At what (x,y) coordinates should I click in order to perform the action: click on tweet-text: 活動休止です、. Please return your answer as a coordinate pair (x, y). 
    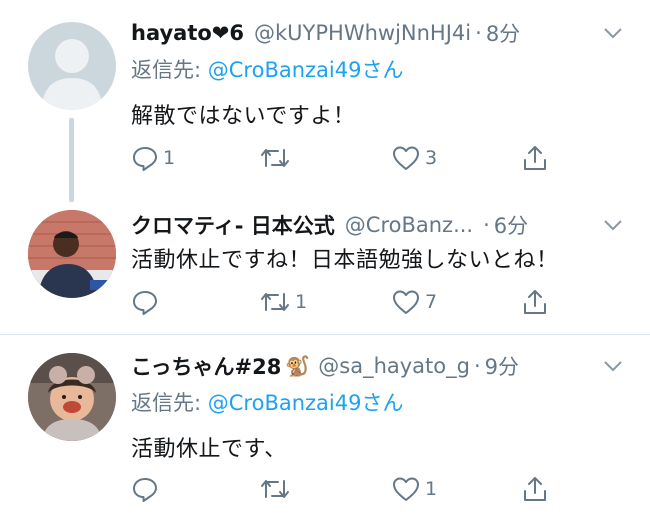
    Looking at the image, I should click on (209, 449).